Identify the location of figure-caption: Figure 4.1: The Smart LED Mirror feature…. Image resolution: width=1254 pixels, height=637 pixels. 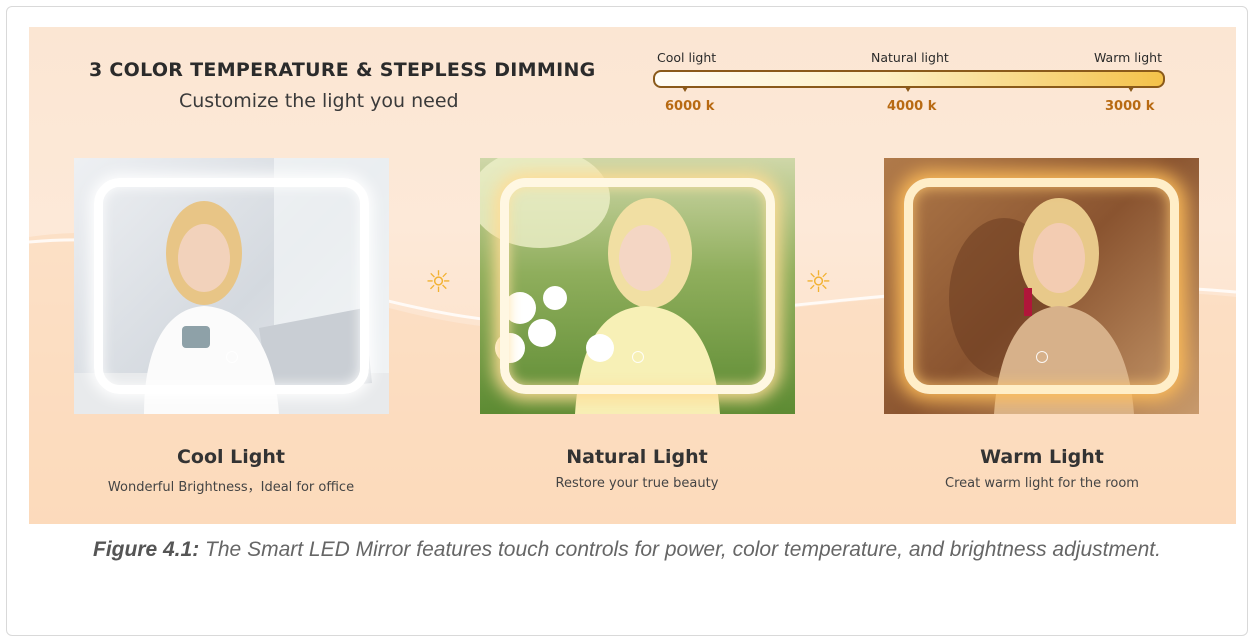
(627, 550).